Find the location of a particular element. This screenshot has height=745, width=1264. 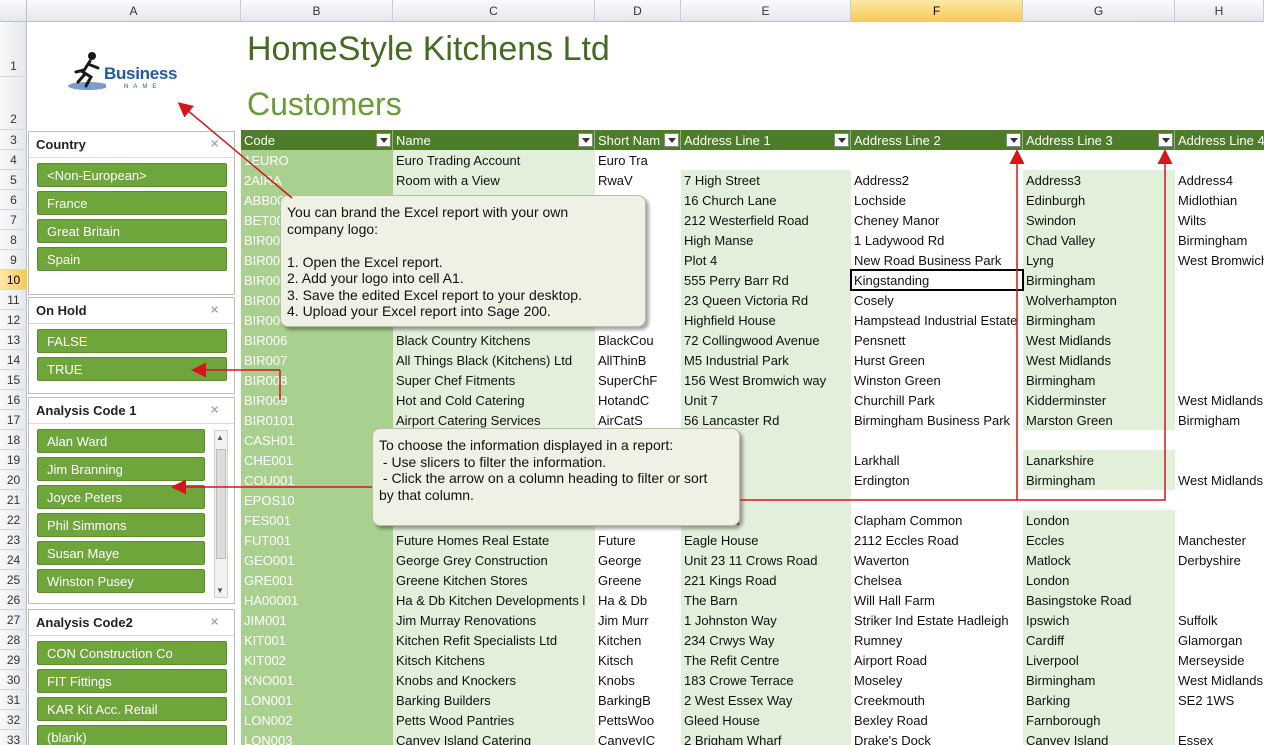

column-header-c: C is located at coordinates (494, 11).